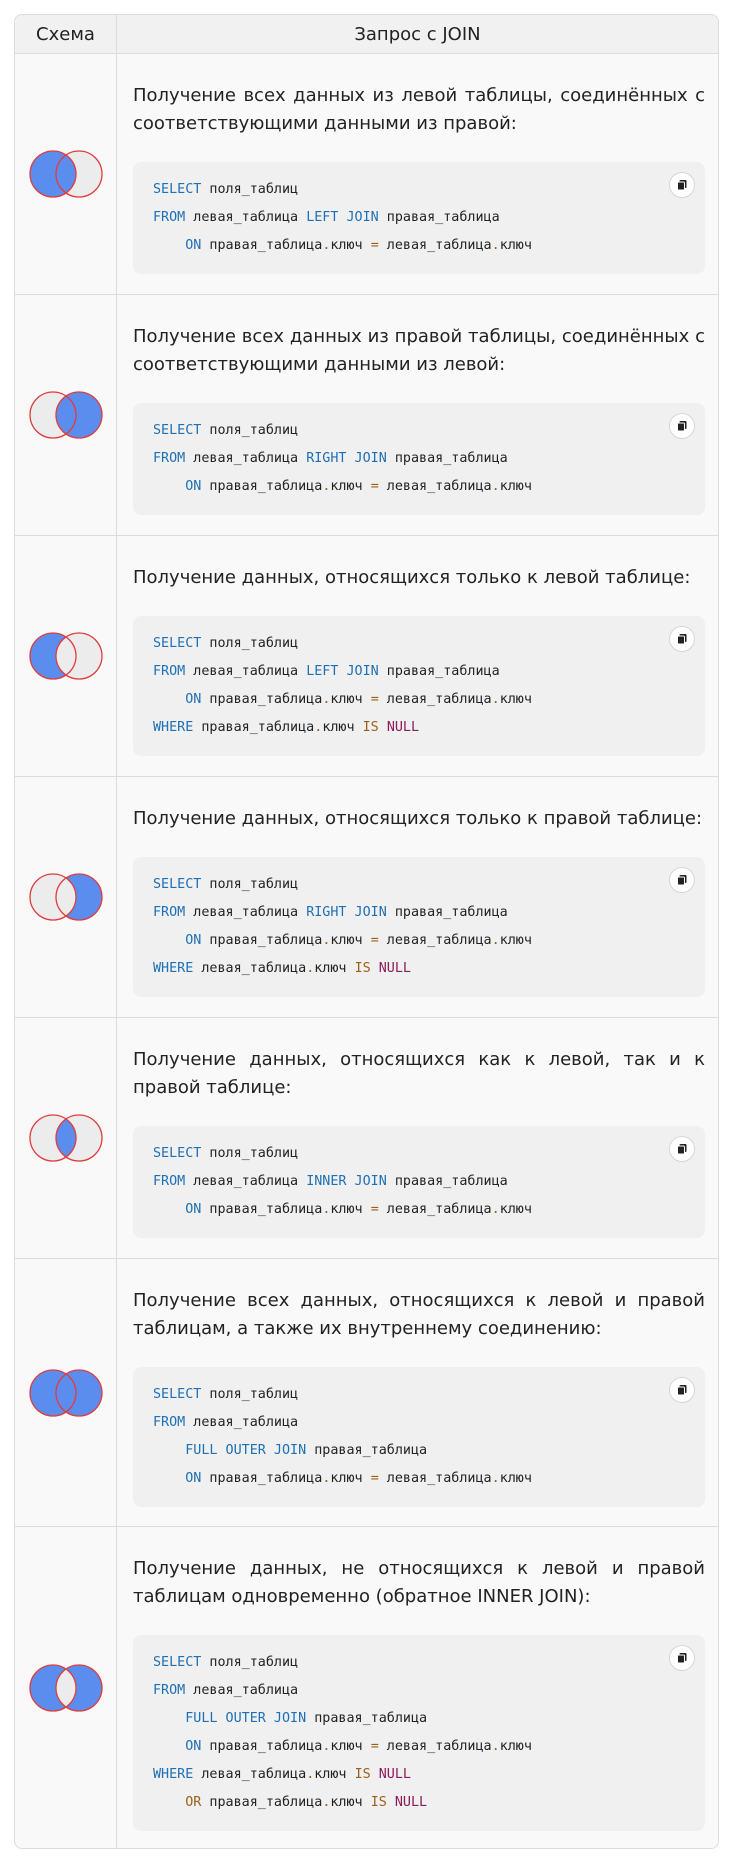 This screenshot has width=732, height=1872. Describe the element at coordinates (66, 34) in the screenshot. I see `scheme-column-header: Схема` at that location.